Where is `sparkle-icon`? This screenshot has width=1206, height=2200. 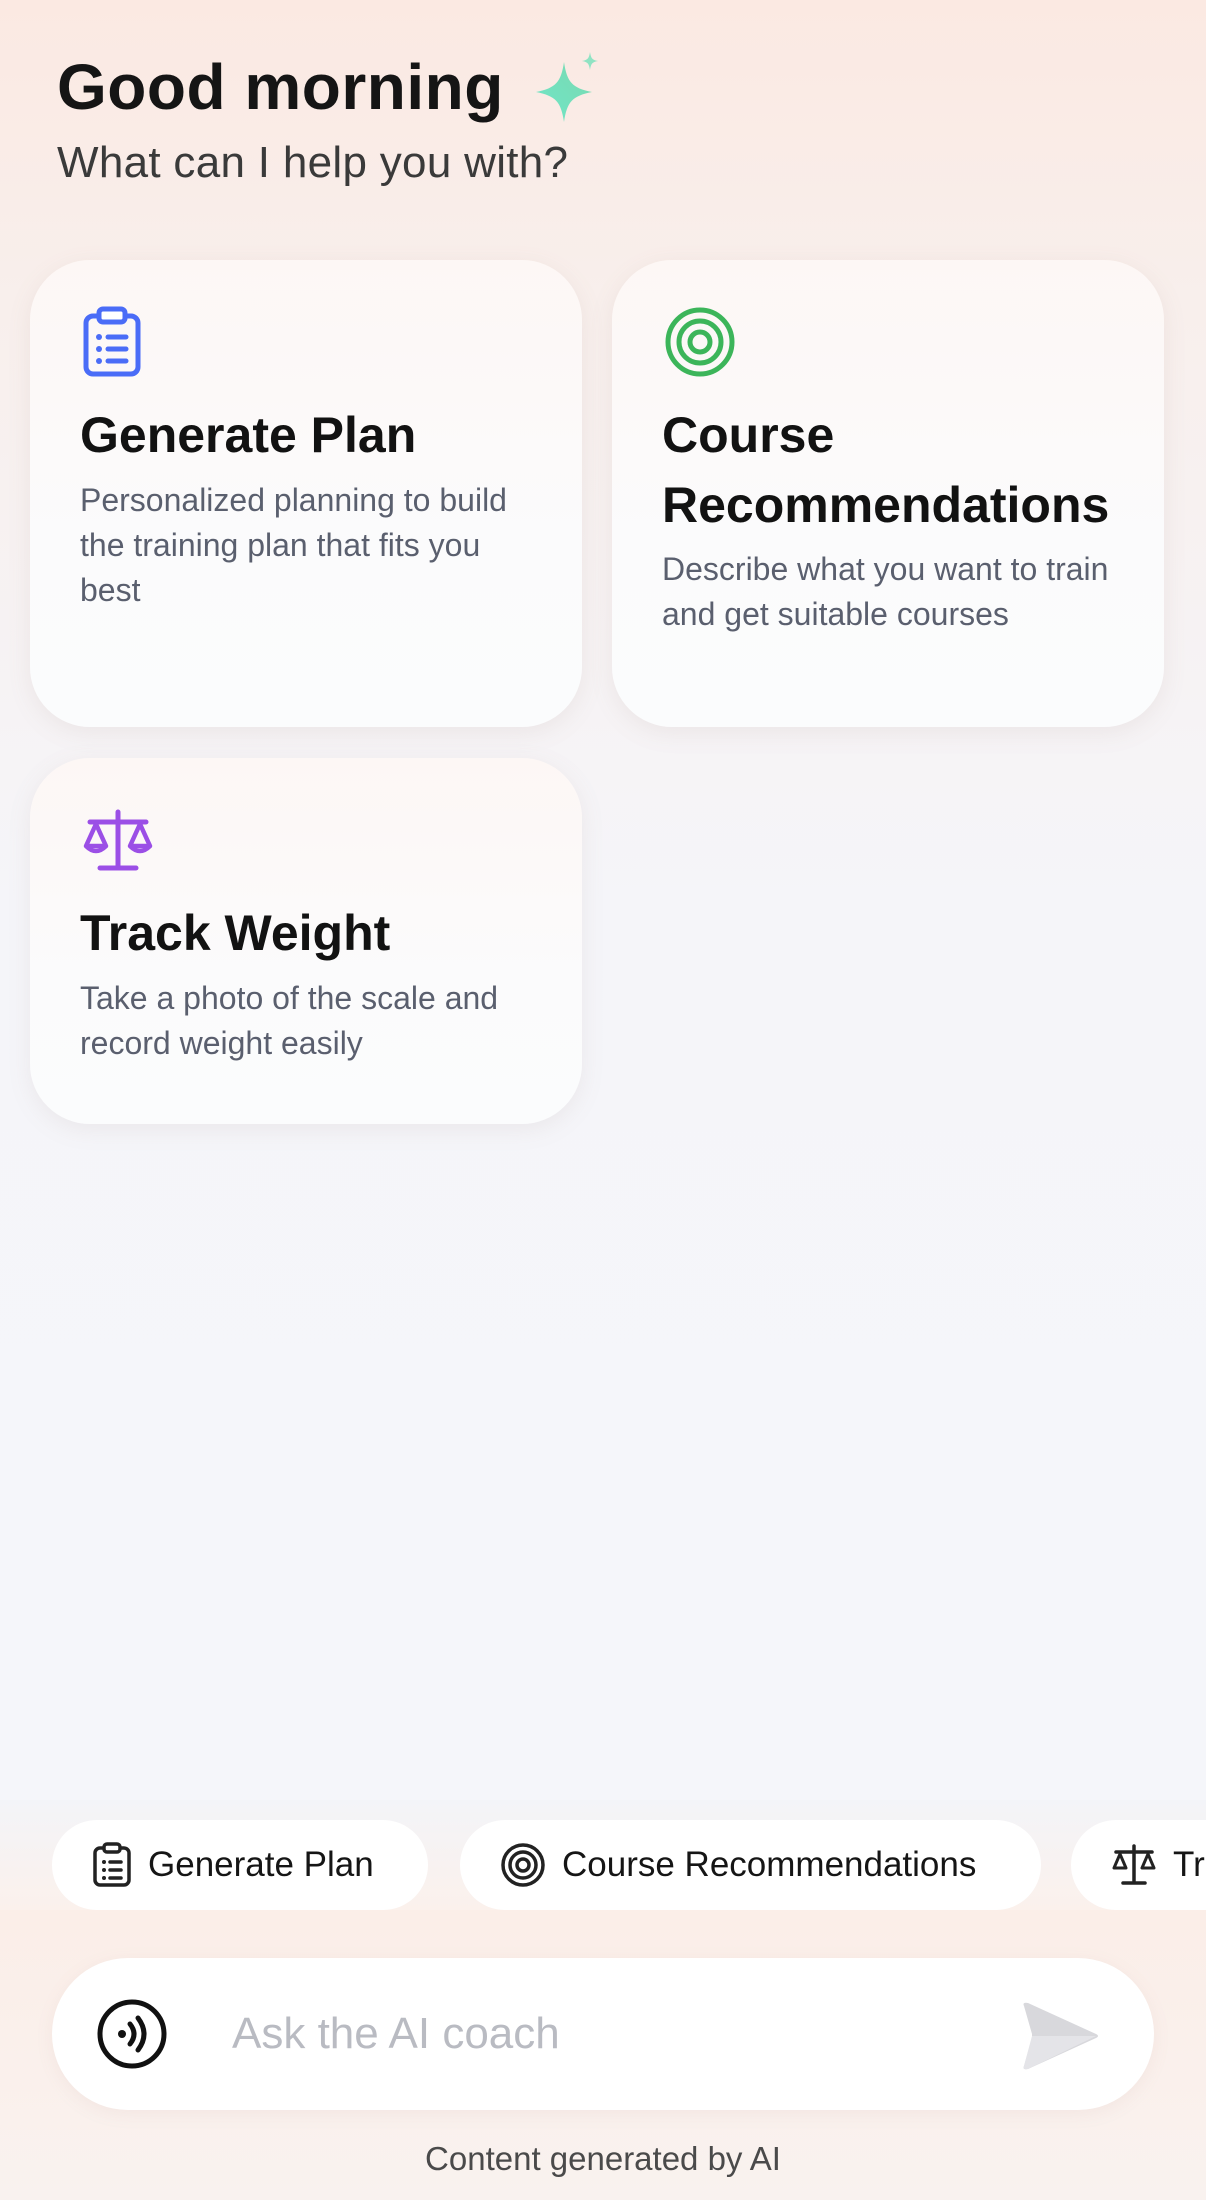 sparkle-icon is located at coordinates (566, 87).